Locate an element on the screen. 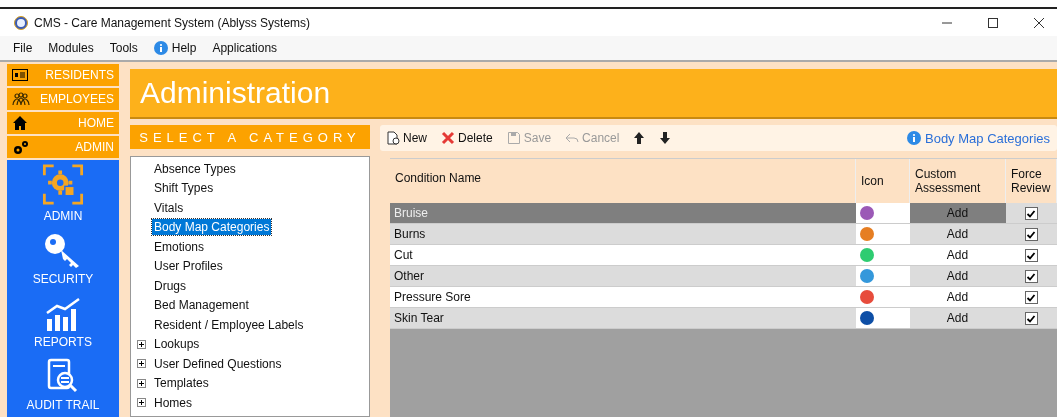 This screenshot has width=1057, height=417. save-icon is located at coordinates (513, 138).